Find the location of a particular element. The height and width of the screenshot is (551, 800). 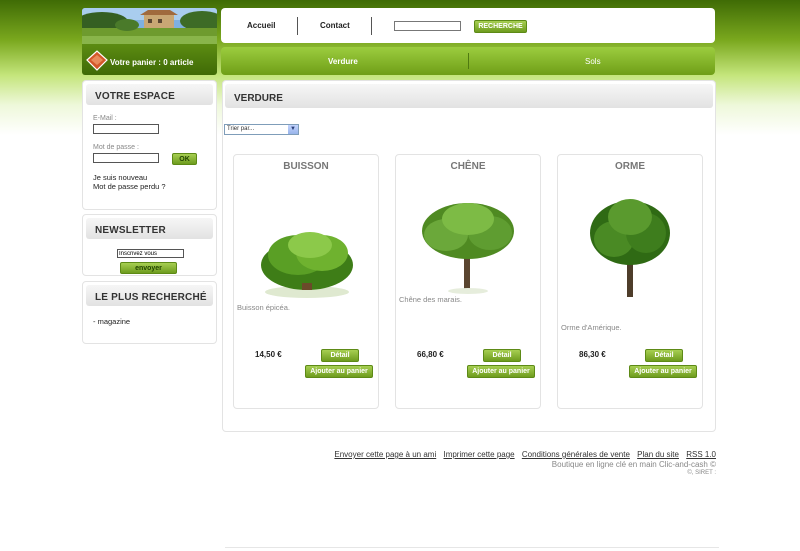

product-name: CHÊNE is located at coordinates (468, 166).